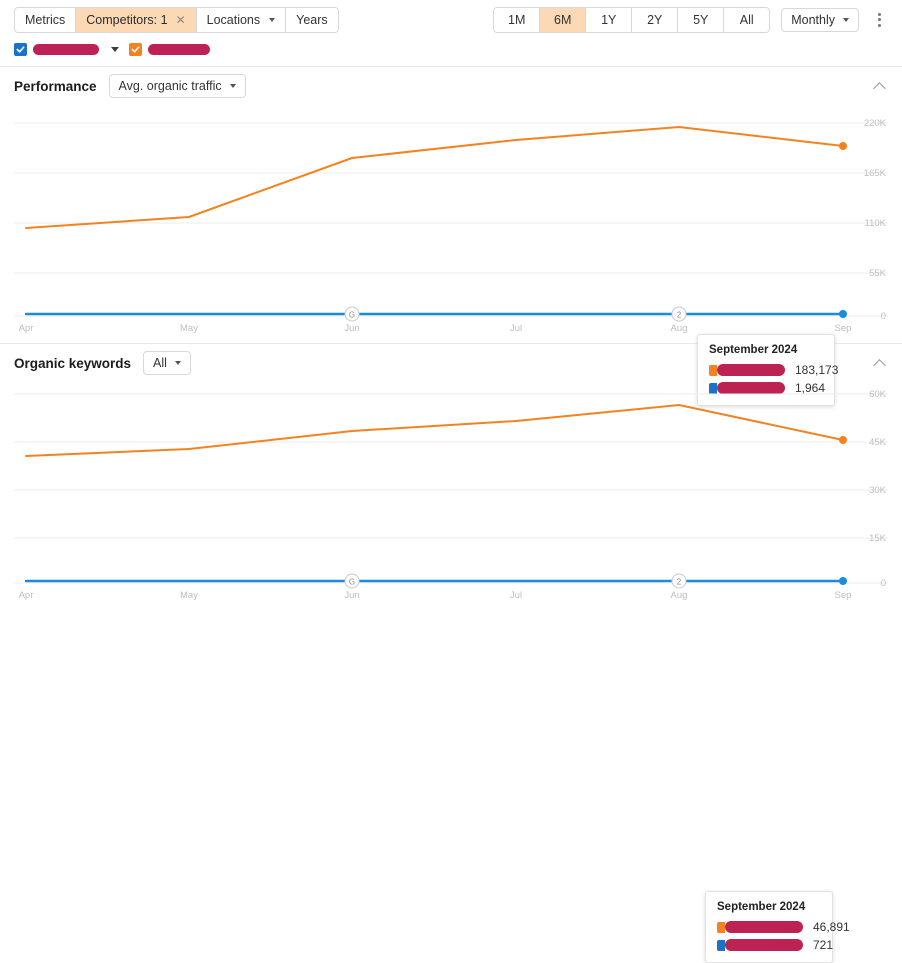 Image resolution: width=902 pixels, height=963 pixels. I want to click on tab-competitors: Competitors: 1 ✕, so click(136, 19).